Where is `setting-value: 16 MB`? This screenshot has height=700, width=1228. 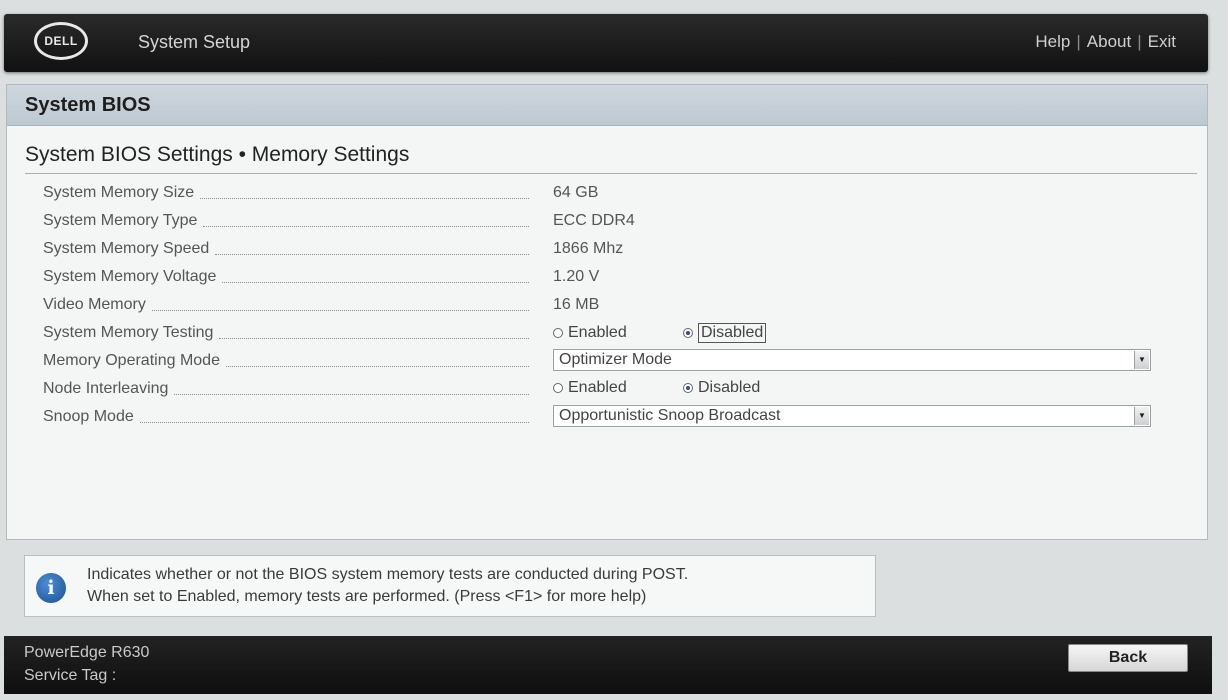
setting-value: 16 MB is located at coordinates (576, 304).